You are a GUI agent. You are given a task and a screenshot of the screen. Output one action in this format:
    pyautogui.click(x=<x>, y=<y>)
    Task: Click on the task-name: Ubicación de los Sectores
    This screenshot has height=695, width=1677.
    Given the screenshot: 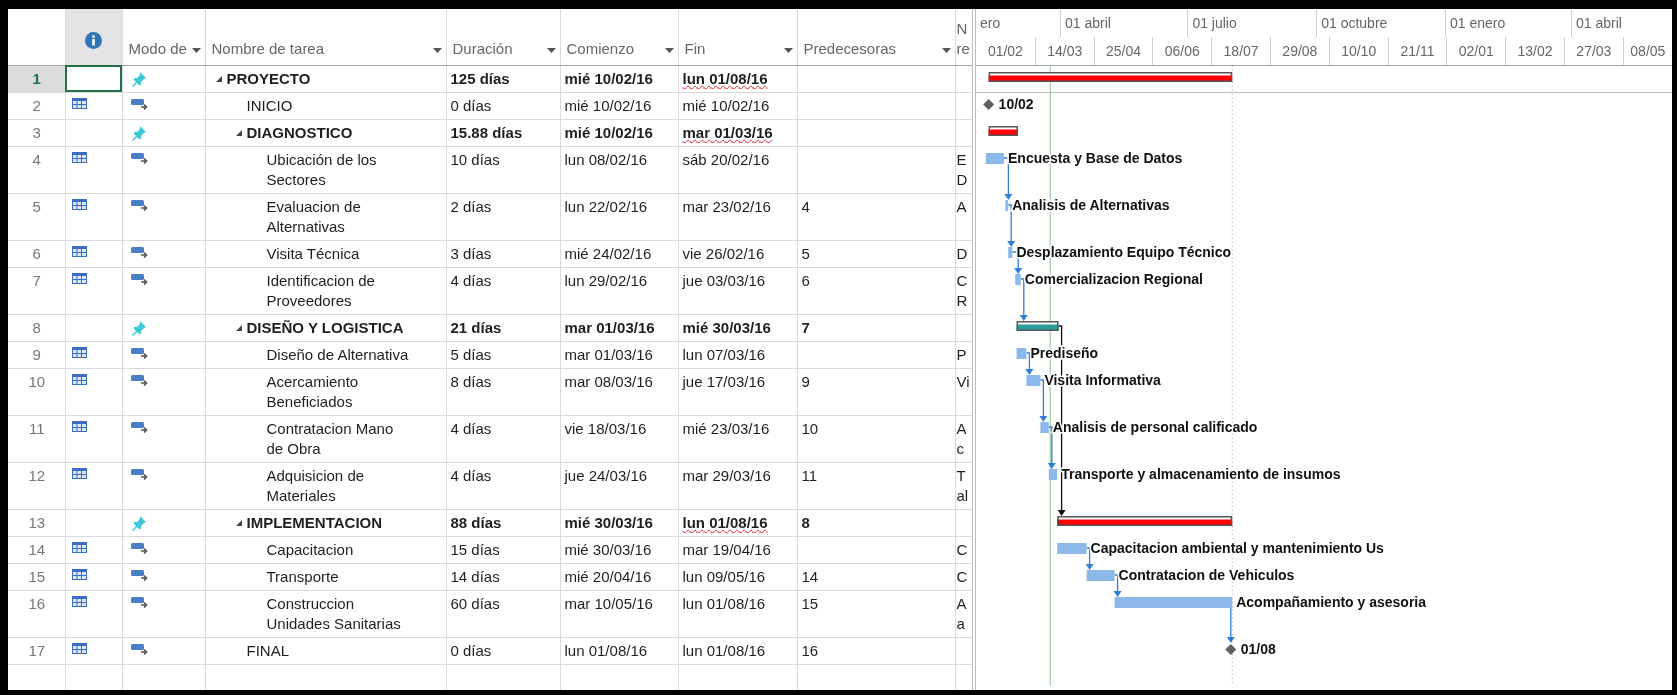 What is the action you would take?
    pyautogui.click(x=321, y=169)
    